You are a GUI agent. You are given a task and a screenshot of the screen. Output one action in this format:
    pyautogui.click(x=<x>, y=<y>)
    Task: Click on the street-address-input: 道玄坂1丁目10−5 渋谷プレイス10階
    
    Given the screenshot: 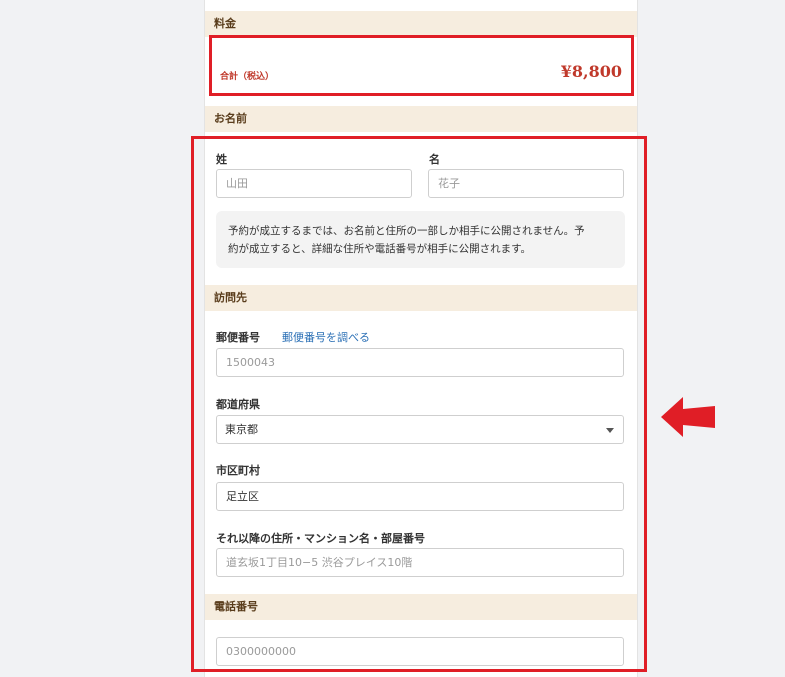 What is the action you would take?
    pyautogui.click(x=420, y=562)
    